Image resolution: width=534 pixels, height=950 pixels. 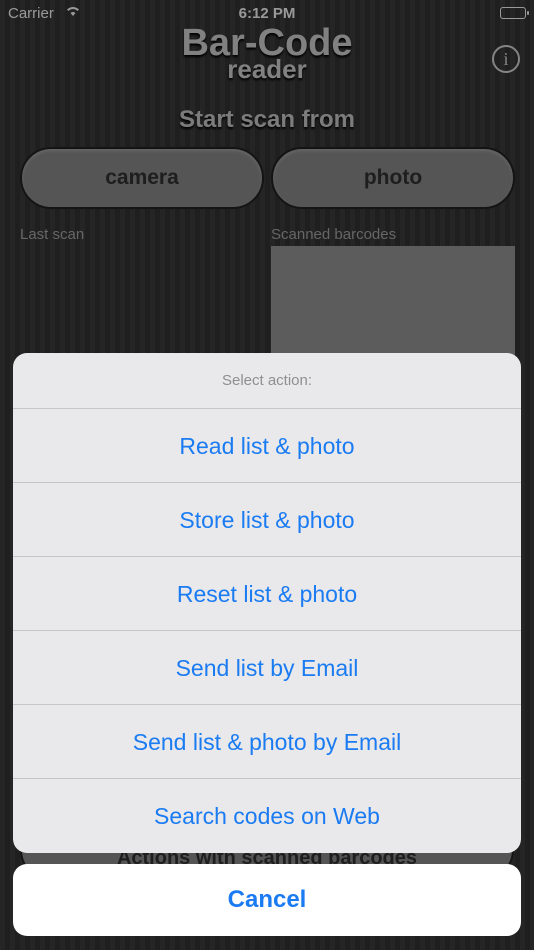 I want to click on action-sheet-title: Select action:, so click(x=267, y=381).